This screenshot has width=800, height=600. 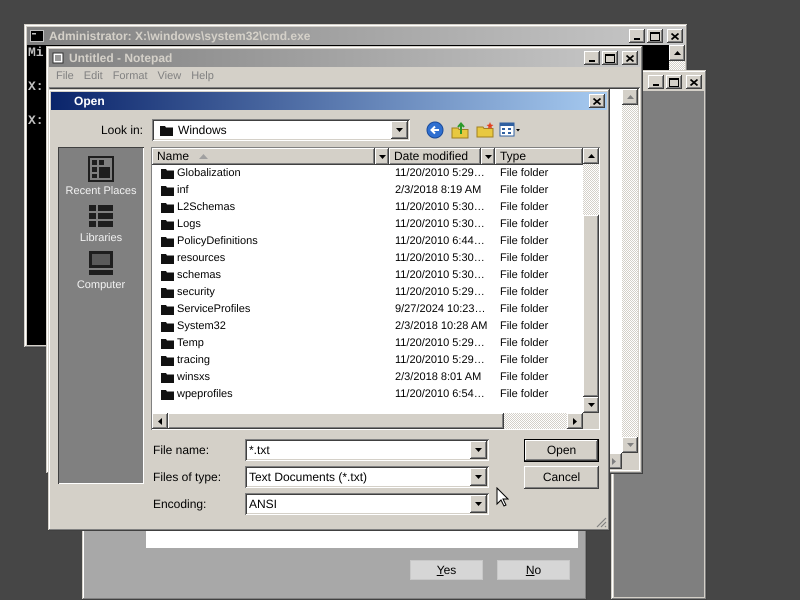 I want to click on field-label: Look in:, so click(x=122, y=130).